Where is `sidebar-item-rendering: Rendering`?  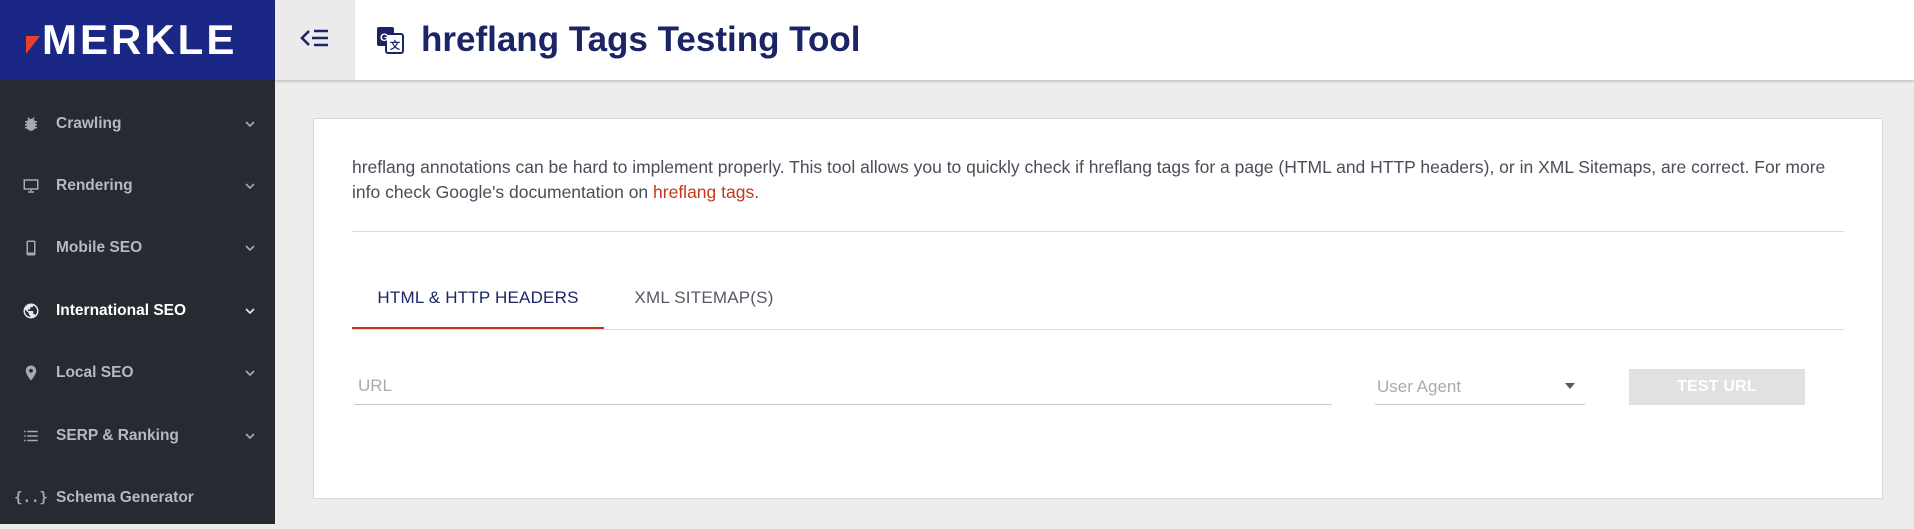
sidebar-item-rendering: Rendering is located at coordinates (137, 186).